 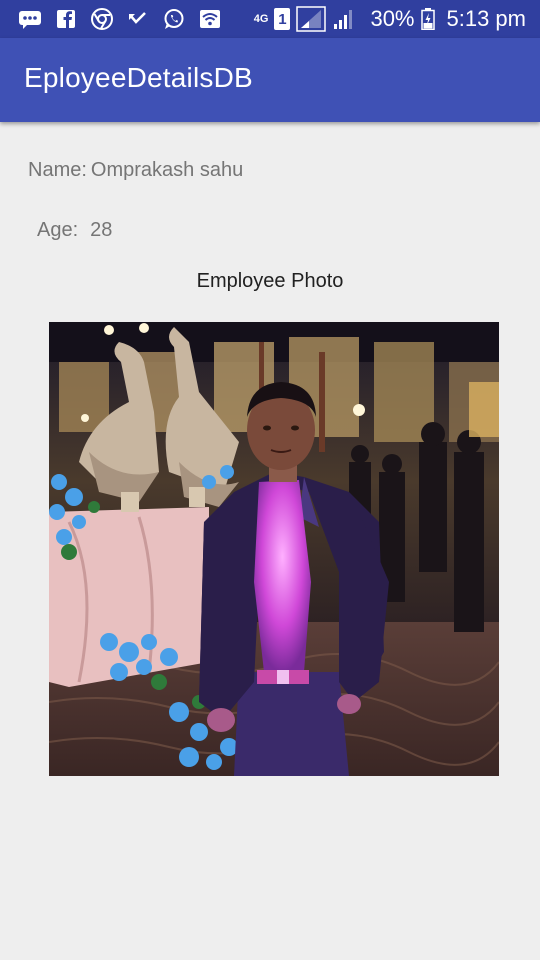 What do you see at coordinates (311, 19) in the screenshot?
I see `signal-1-icon` at bounding box center [311, 19].